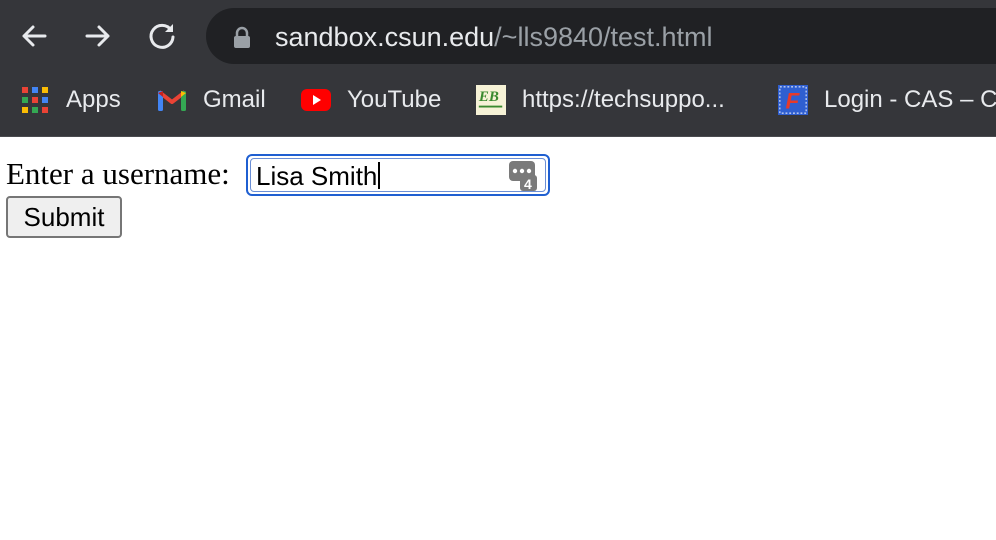 The image size is (996, 540). What do you see at coordinates (64, 217) in the screenshot?
I see `submit-button: Submit` at bounding box center [64, 217].